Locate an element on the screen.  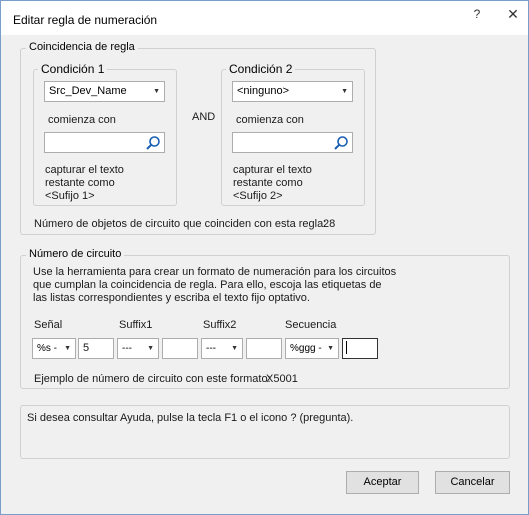
signal-text-input: 5 is located at coordinates (96, 348).